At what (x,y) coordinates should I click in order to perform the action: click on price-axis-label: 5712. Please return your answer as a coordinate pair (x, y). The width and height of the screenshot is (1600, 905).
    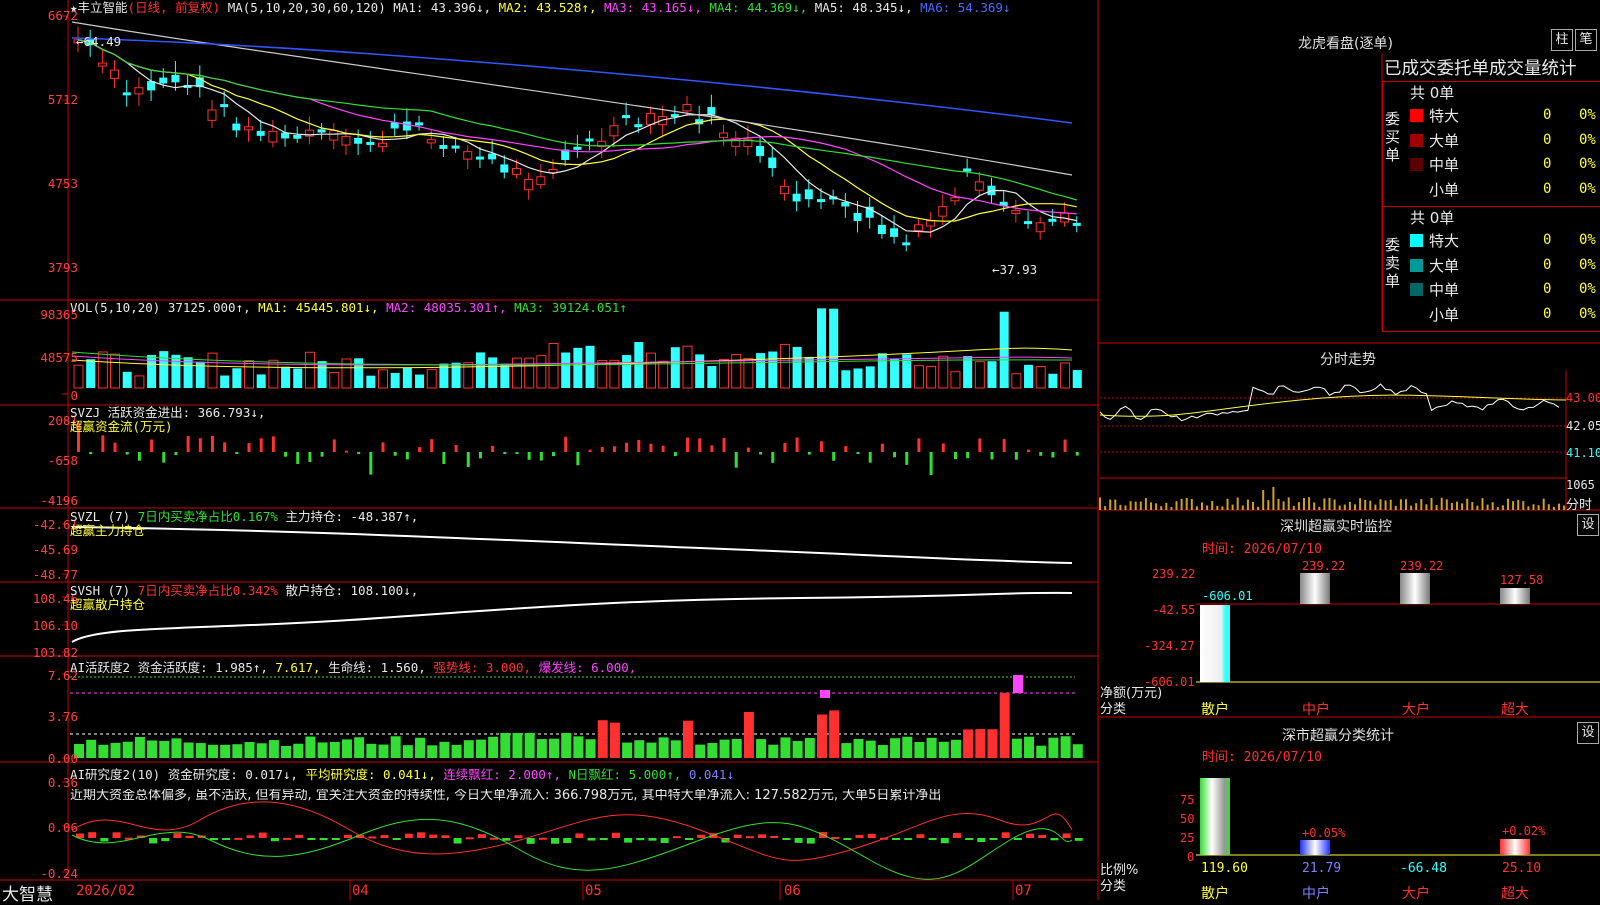
    Looking at the image, I should click on (62, 99).